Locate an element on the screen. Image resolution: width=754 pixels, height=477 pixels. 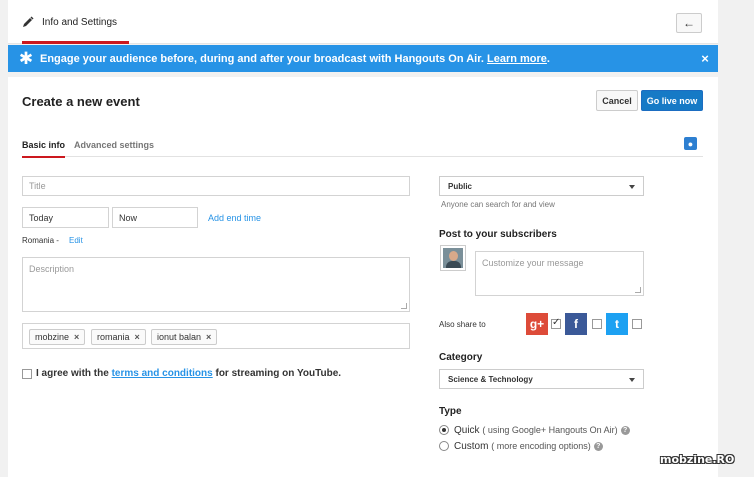
facebook-checkbox is located at coordinates (597, 324).